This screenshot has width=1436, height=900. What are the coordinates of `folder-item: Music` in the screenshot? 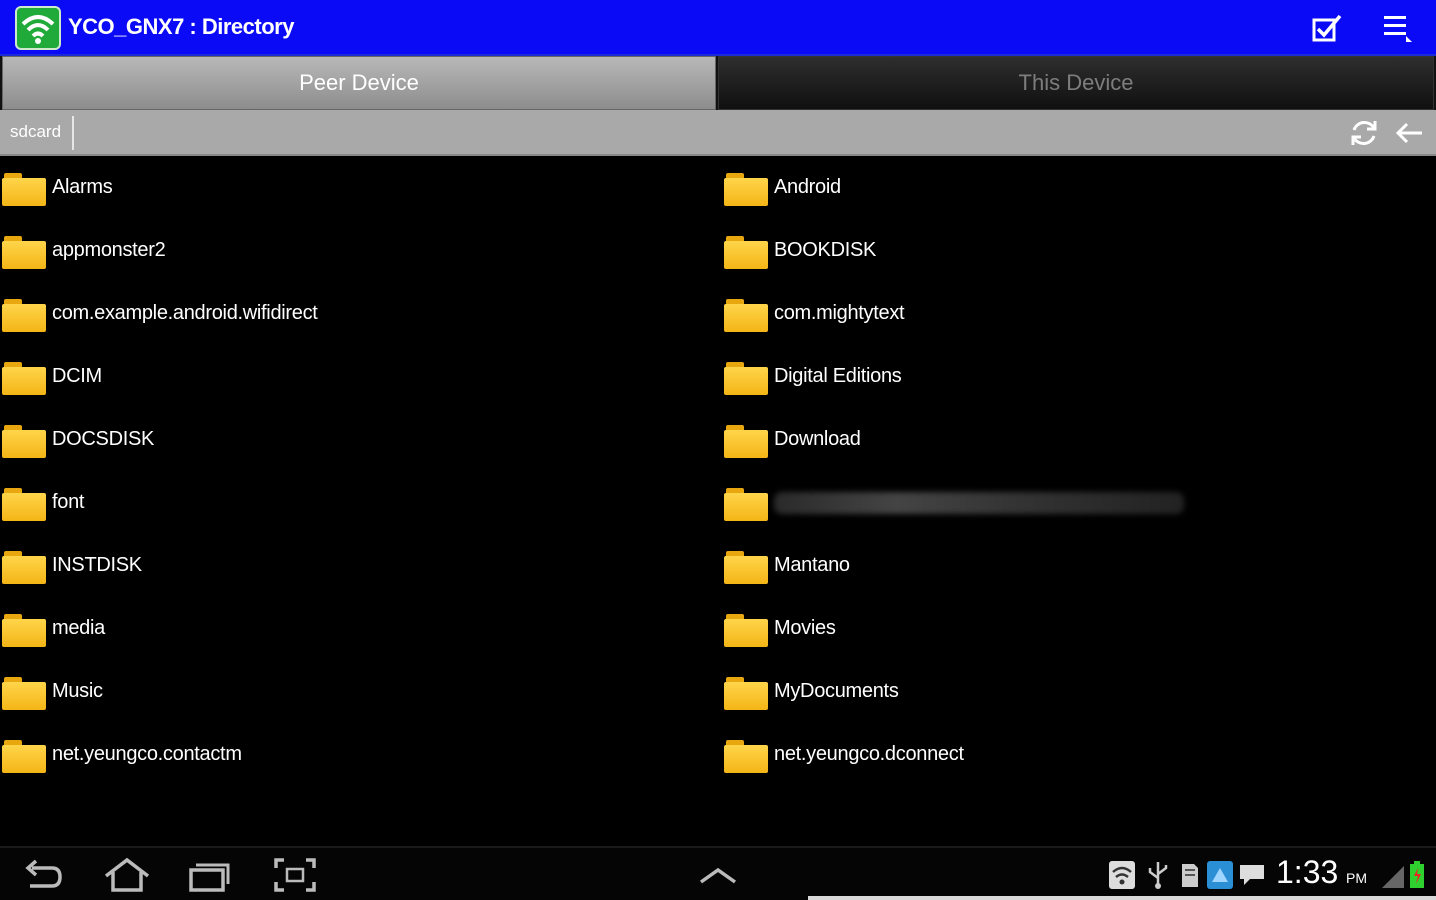 It's located at (357, 691).